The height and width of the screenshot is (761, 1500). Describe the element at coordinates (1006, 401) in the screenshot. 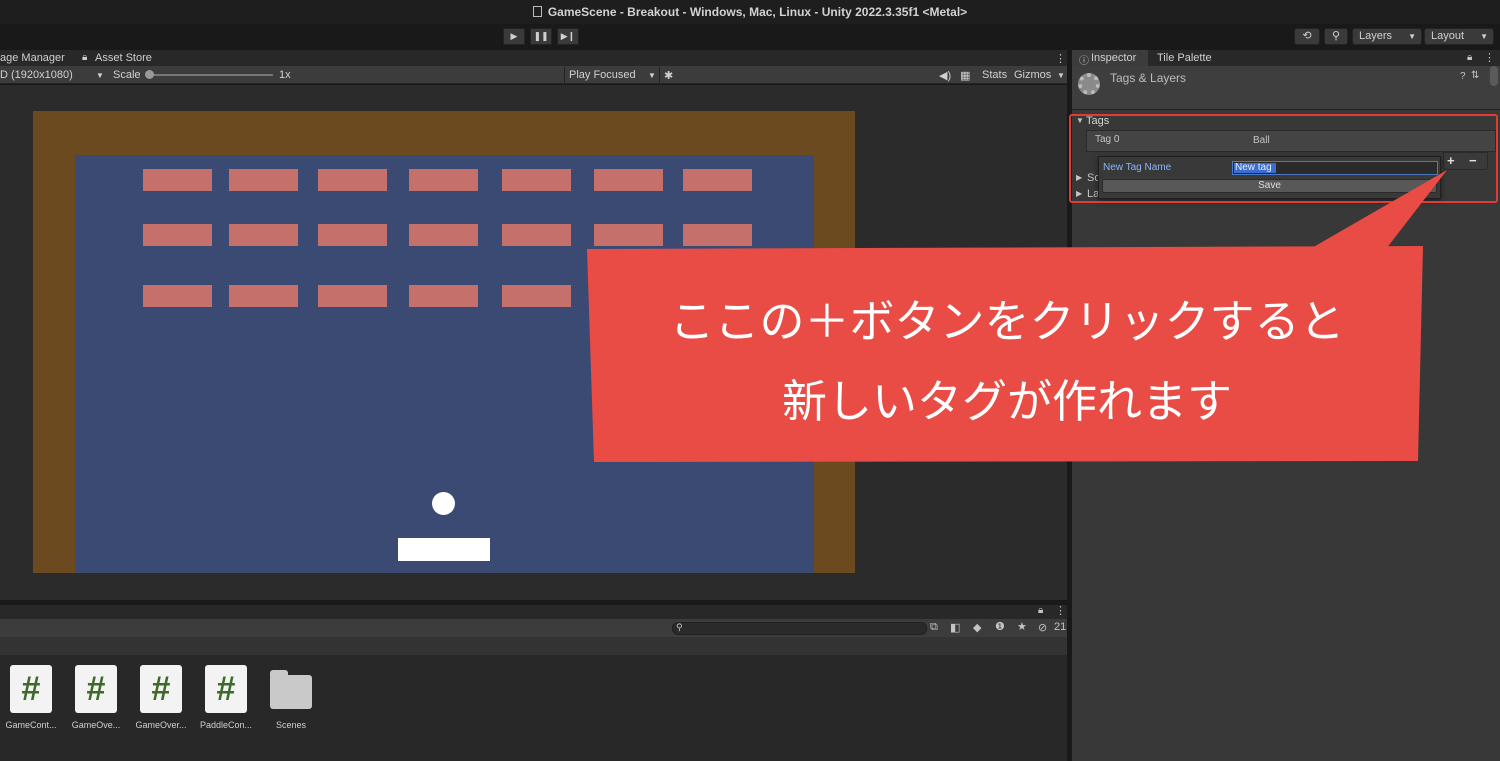

I see `callout-line-2: 新しいタグが作れます` at that location.